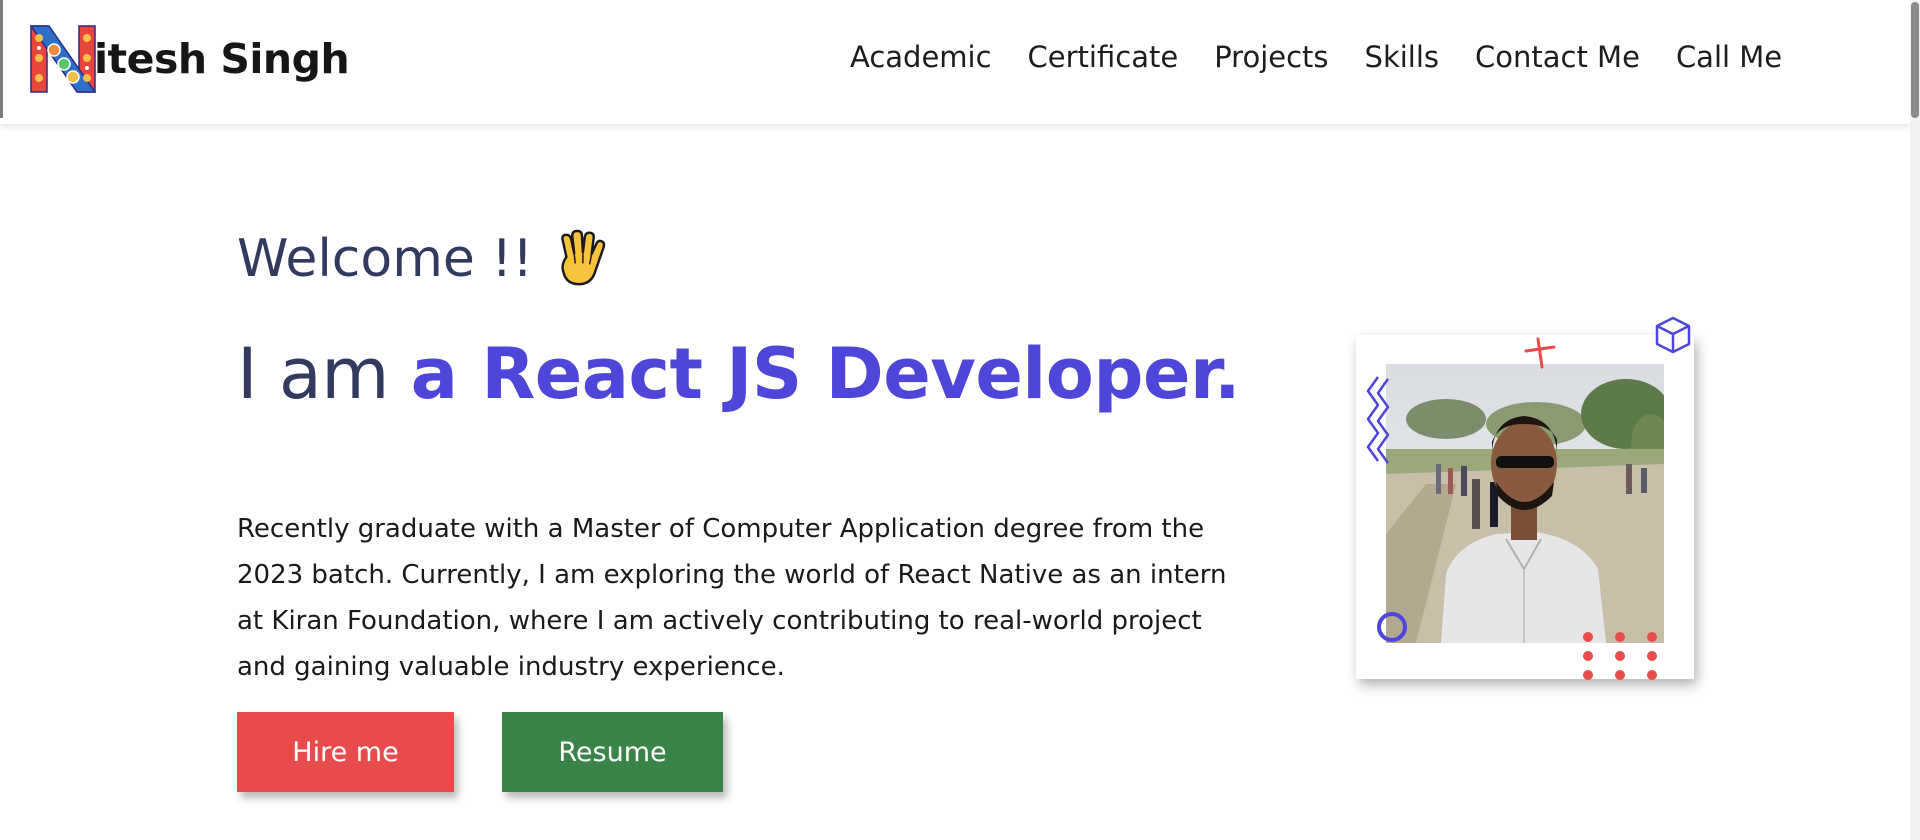  What do you see at coordinates (1540, 353) in the screenshot?
I see `cross-icon` at bounding box center [1540, 353].